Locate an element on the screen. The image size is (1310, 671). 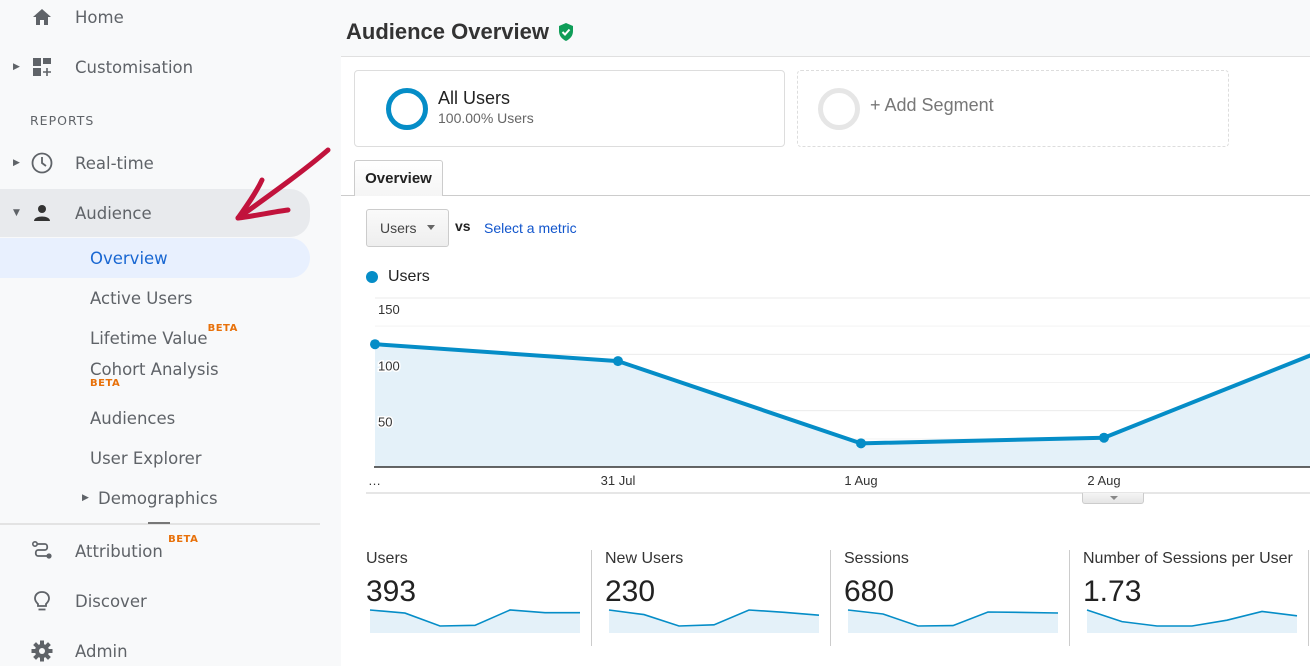
nav-admin-label: Admin is located at coordinates (101, 651).